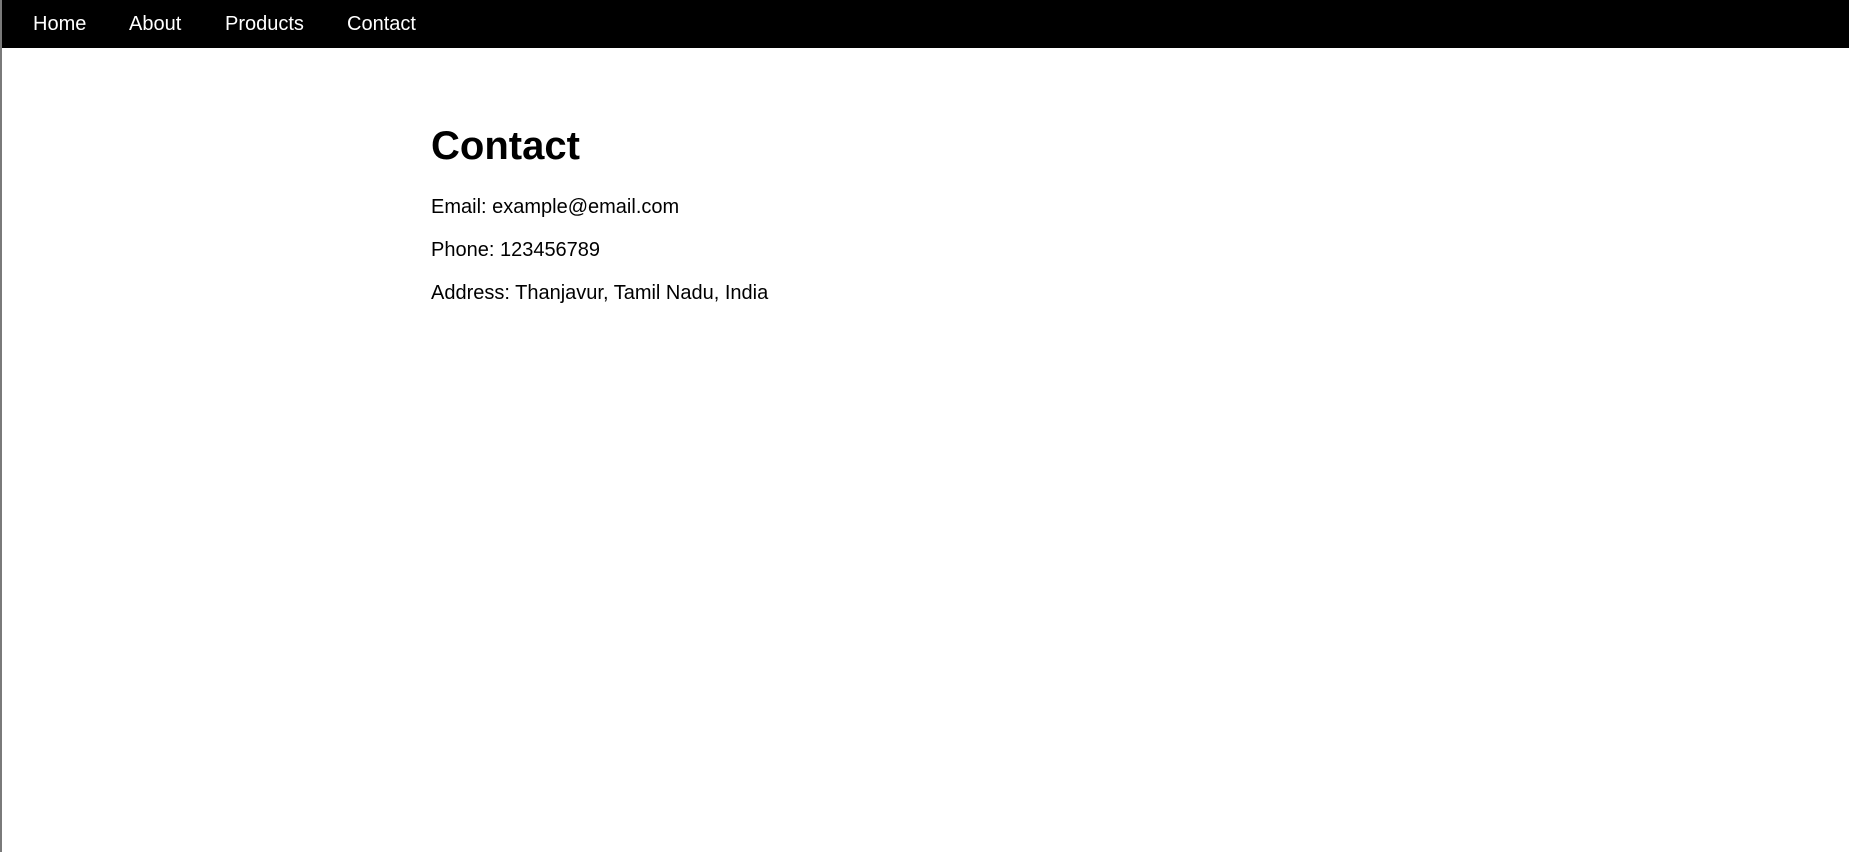 The image size is (1849, 852). What do you see at coordinates (516, 250) in the screenshot?
I see `contact-phone: Phone: 123456789` at bounding box center [516, 250].